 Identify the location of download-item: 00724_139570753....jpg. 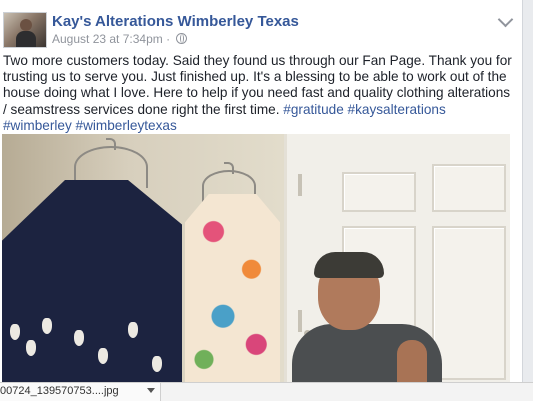
(80, 392).